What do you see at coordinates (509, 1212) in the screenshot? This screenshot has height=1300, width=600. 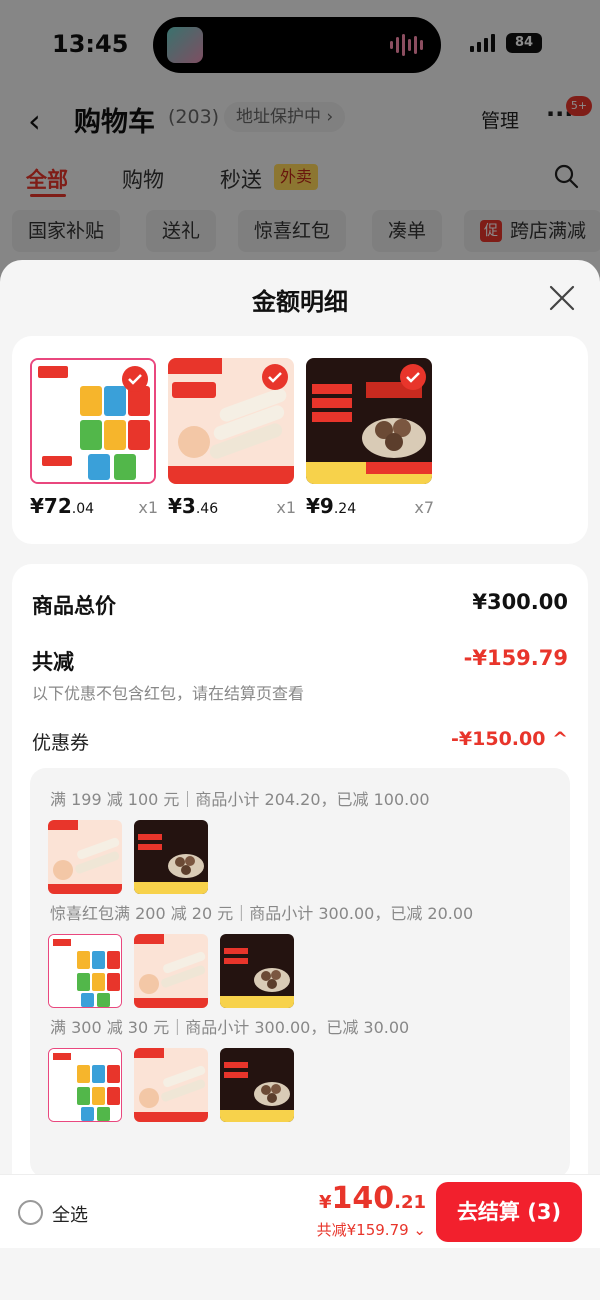 I see `checkout-button: 去结算 (3)` at bounding box center [509, 1212].